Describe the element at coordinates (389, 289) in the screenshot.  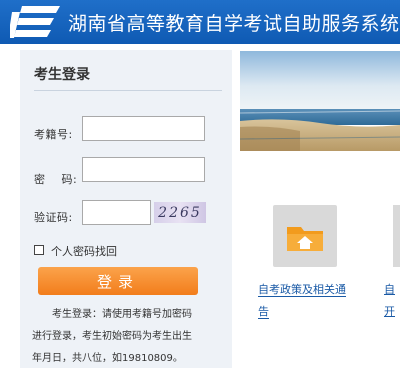
I see `second-link-line1: 自` at that location.